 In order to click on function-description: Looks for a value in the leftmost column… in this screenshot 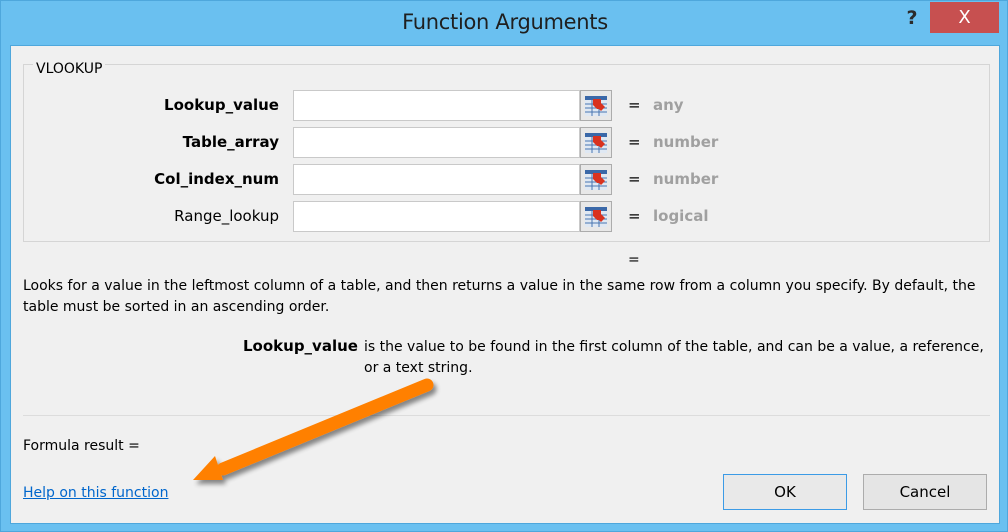, I will do `click(499, 296)`.